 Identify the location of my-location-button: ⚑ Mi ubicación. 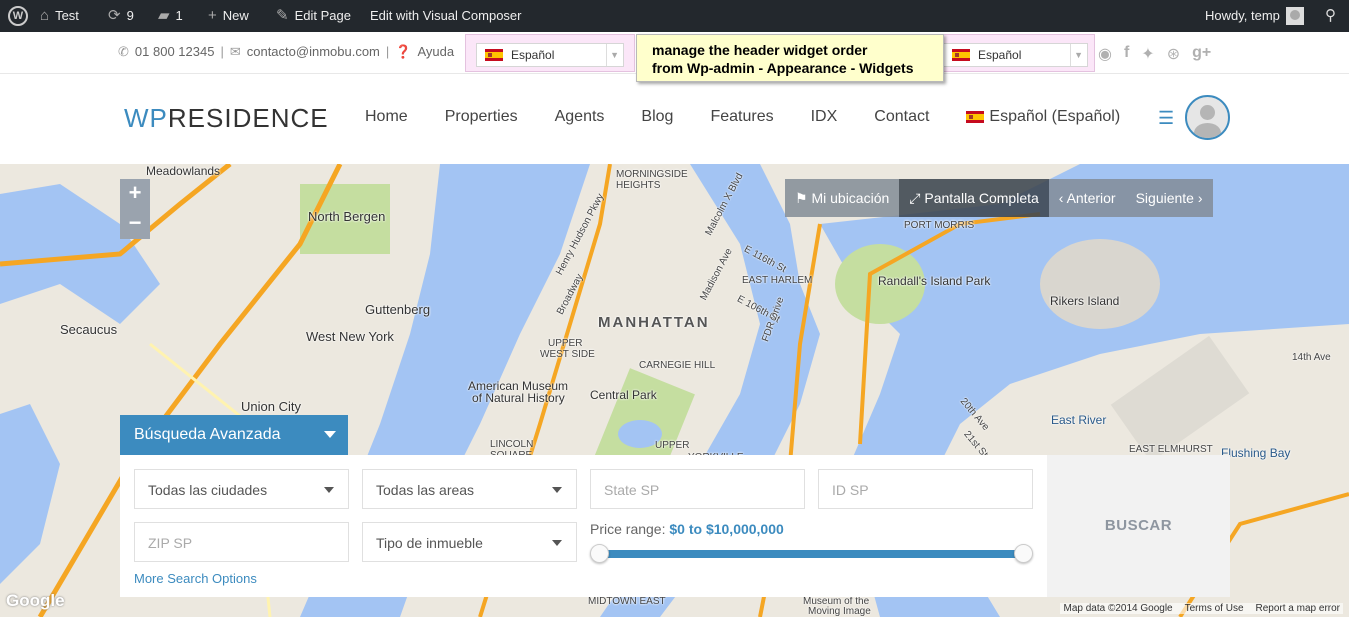
(842, 198).